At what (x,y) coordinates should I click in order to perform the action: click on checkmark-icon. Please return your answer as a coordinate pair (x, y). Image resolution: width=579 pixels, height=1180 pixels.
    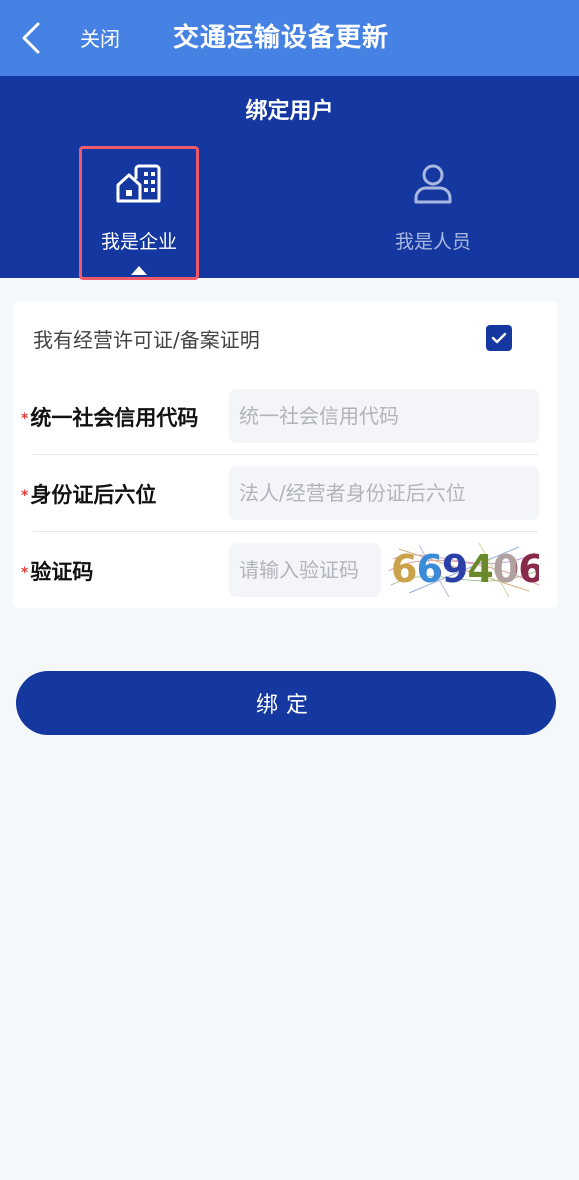
    Looking at the image, I should click on (499, 338).